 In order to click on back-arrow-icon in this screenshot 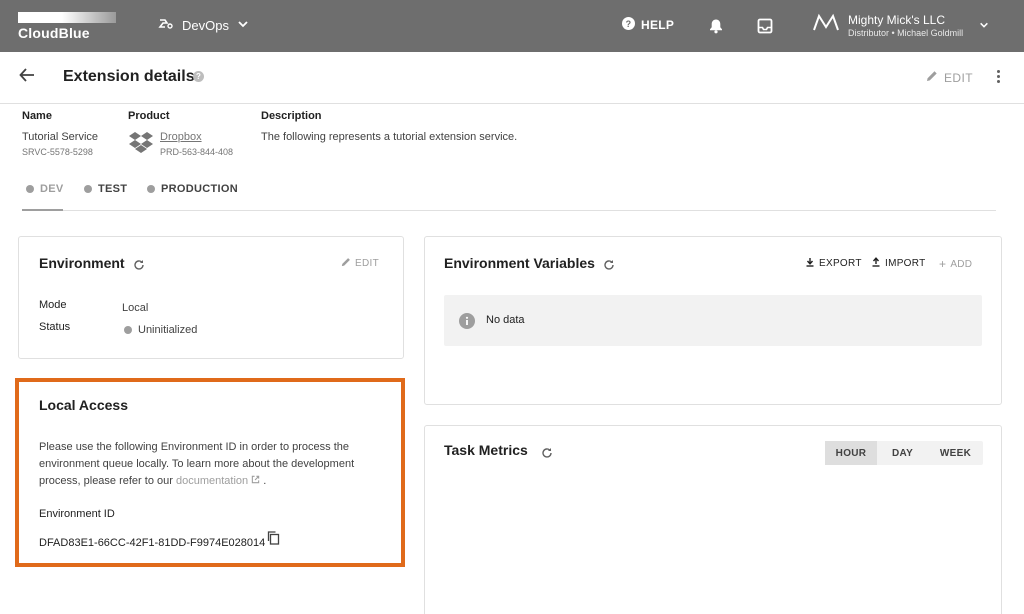, I will do `click(29, 77)`.